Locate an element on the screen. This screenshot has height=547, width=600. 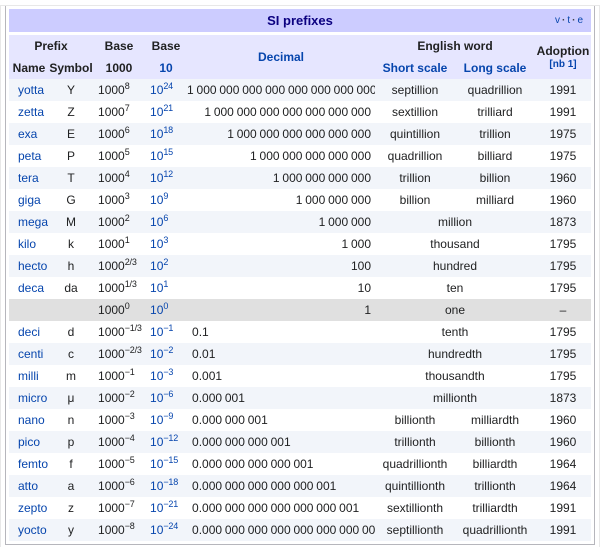
base-10-link: 1018 is located at coordinates (161, 134).